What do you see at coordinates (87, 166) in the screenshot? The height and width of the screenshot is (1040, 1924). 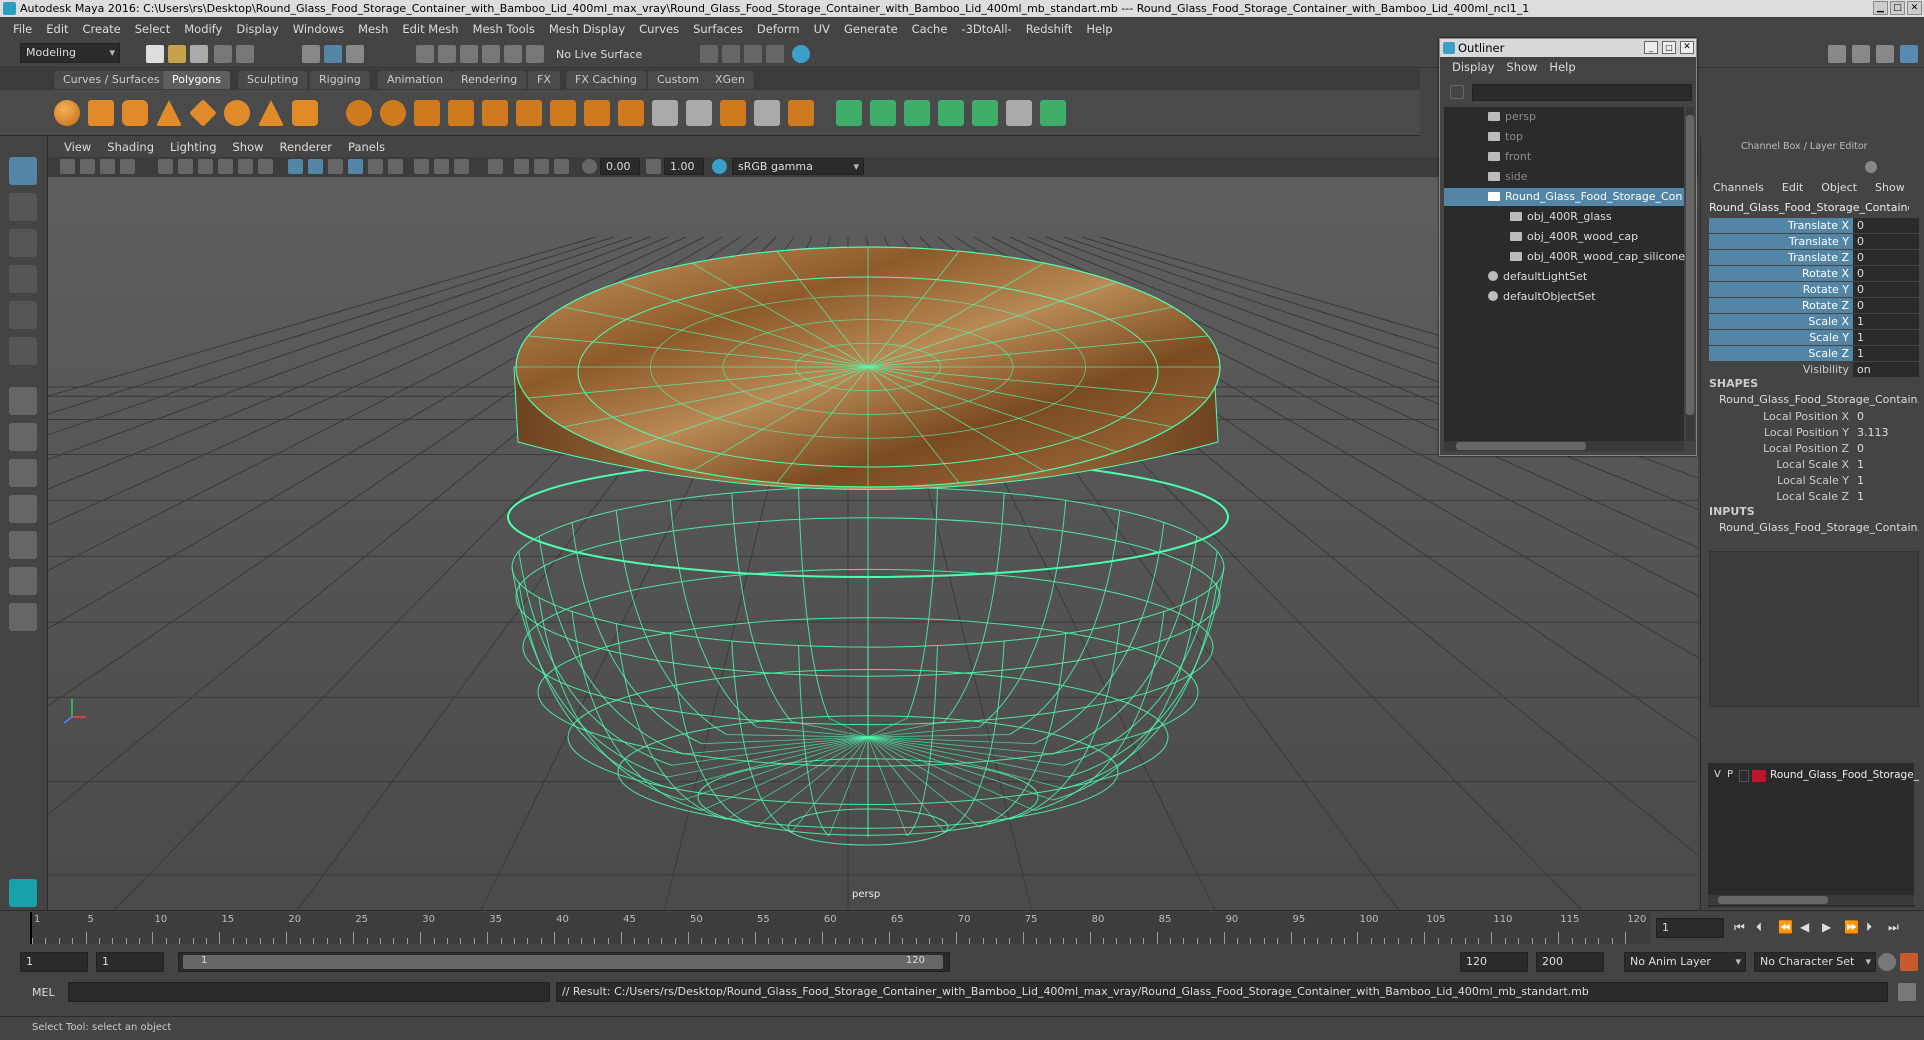 I see `camera-attributes-icon` at bounding box center [87, 166].